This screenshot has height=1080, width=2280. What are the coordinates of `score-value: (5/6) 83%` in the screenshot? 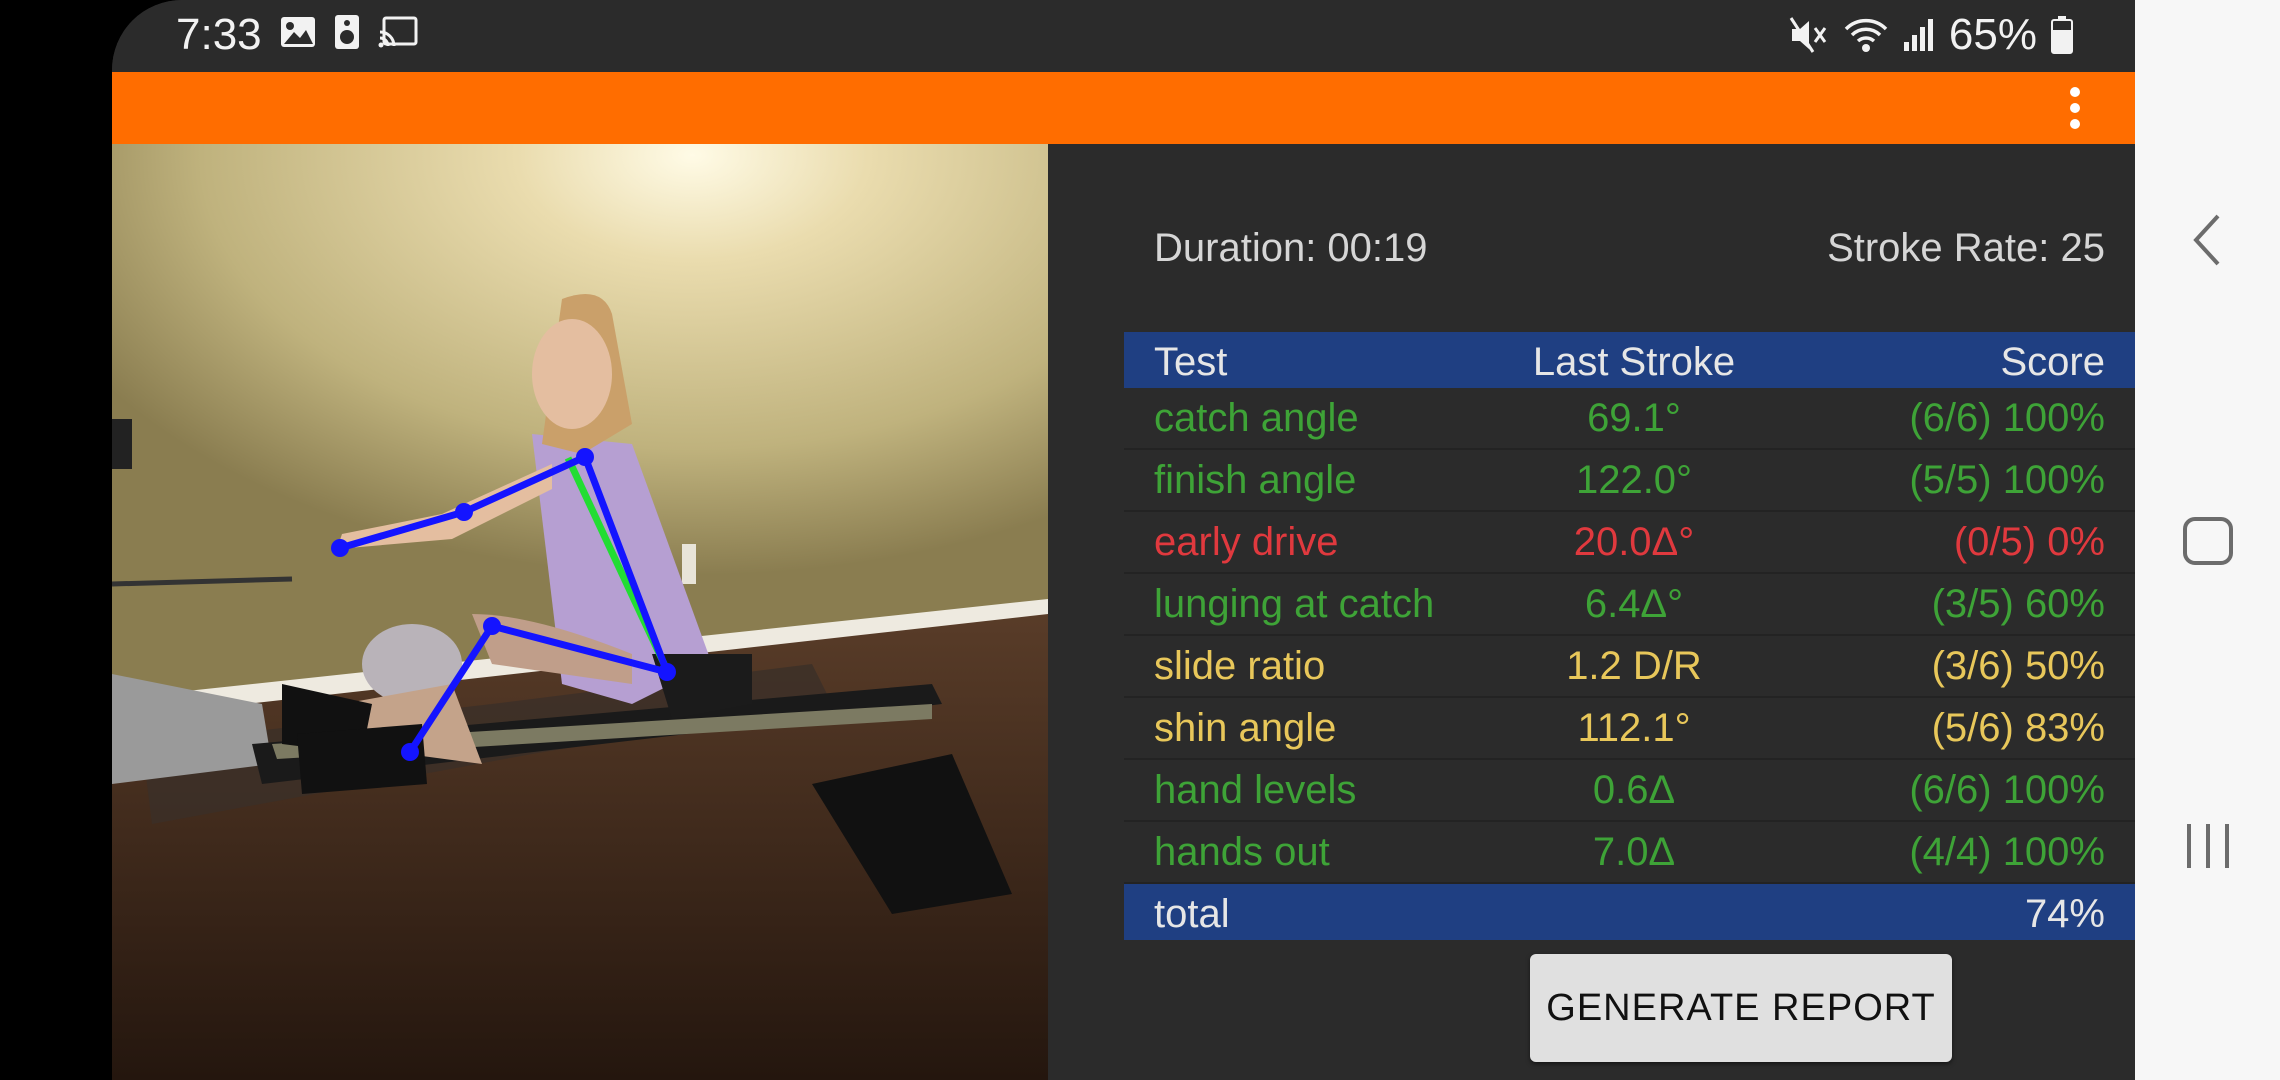 It's located at (2018, 728).